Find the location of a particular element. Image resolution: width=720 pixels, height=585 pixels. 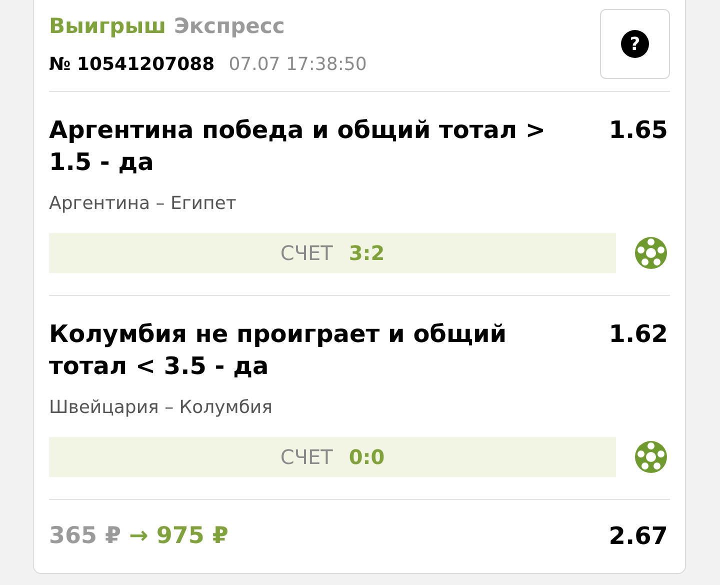

total-odds: 2.67 is located at coordinates (638, 536).